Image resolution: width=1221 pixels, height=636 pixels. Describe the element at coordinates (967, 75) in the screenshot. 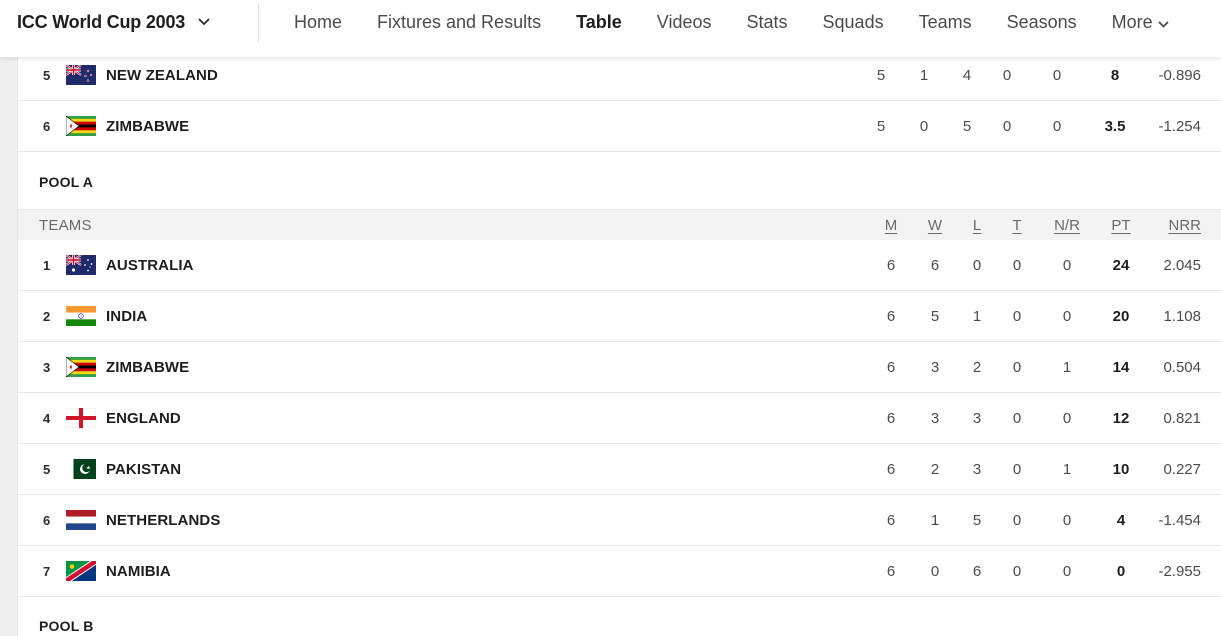

I see `stat-l: 4` at that location.